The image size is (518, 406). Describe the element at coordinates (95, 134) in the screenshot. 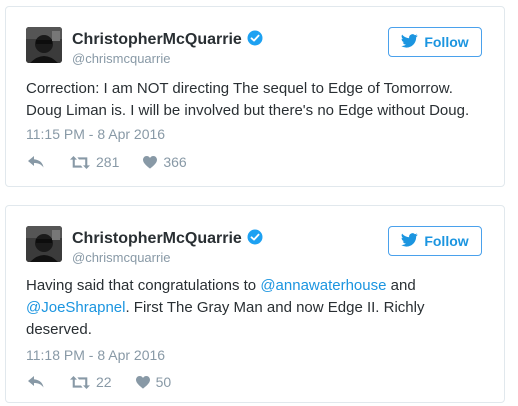

I see `tweet-timestamp: 11:15 PM - 8 Apr 2016` at that location.